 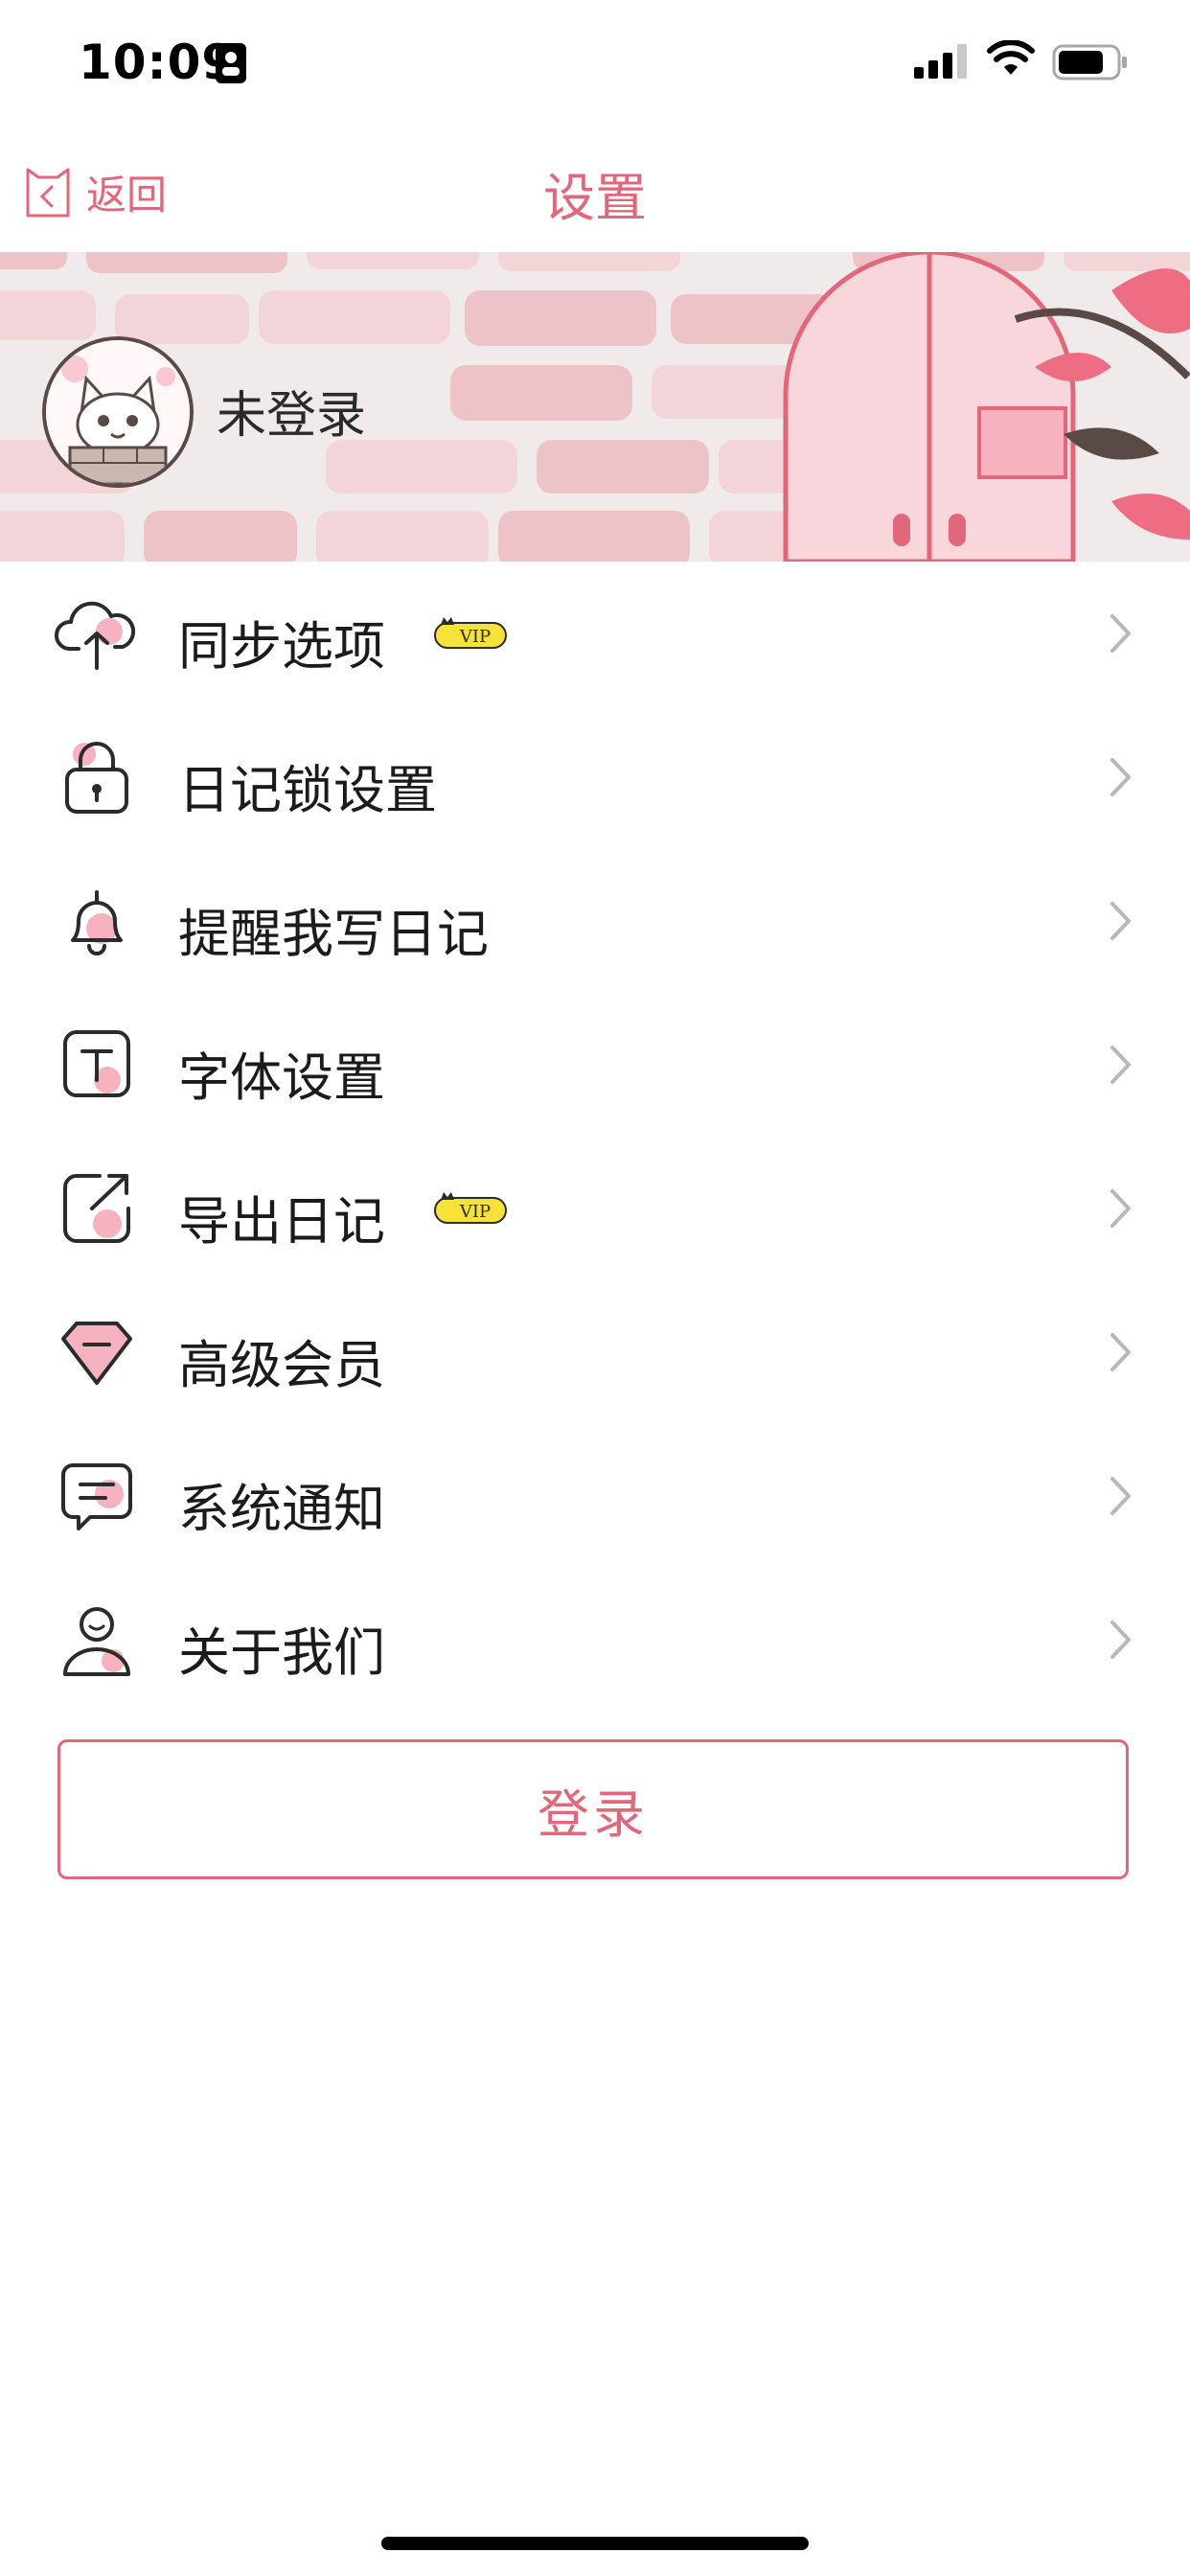 I want to click on settings-item-notifications: 系统通知, so click(x=595, y=1496).